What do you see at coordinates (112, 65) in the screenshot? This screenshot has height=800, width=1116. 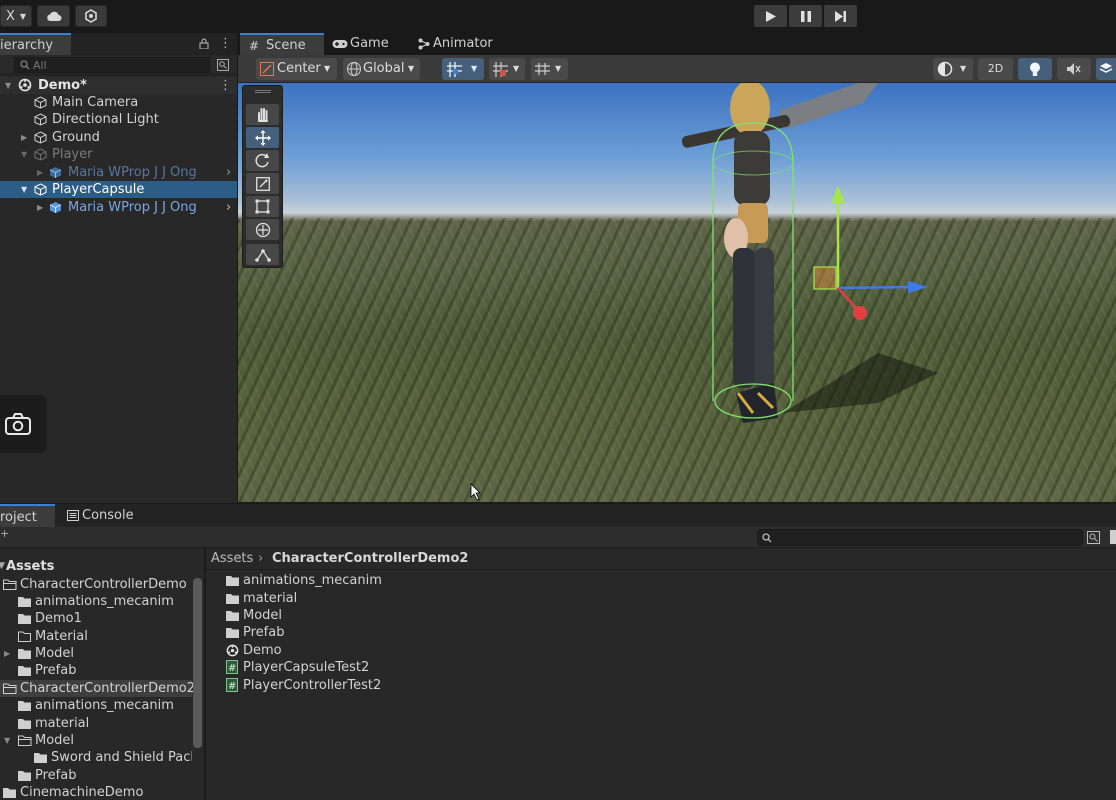 I see `hierarchy-search-input` at bounding box center [112, 65].